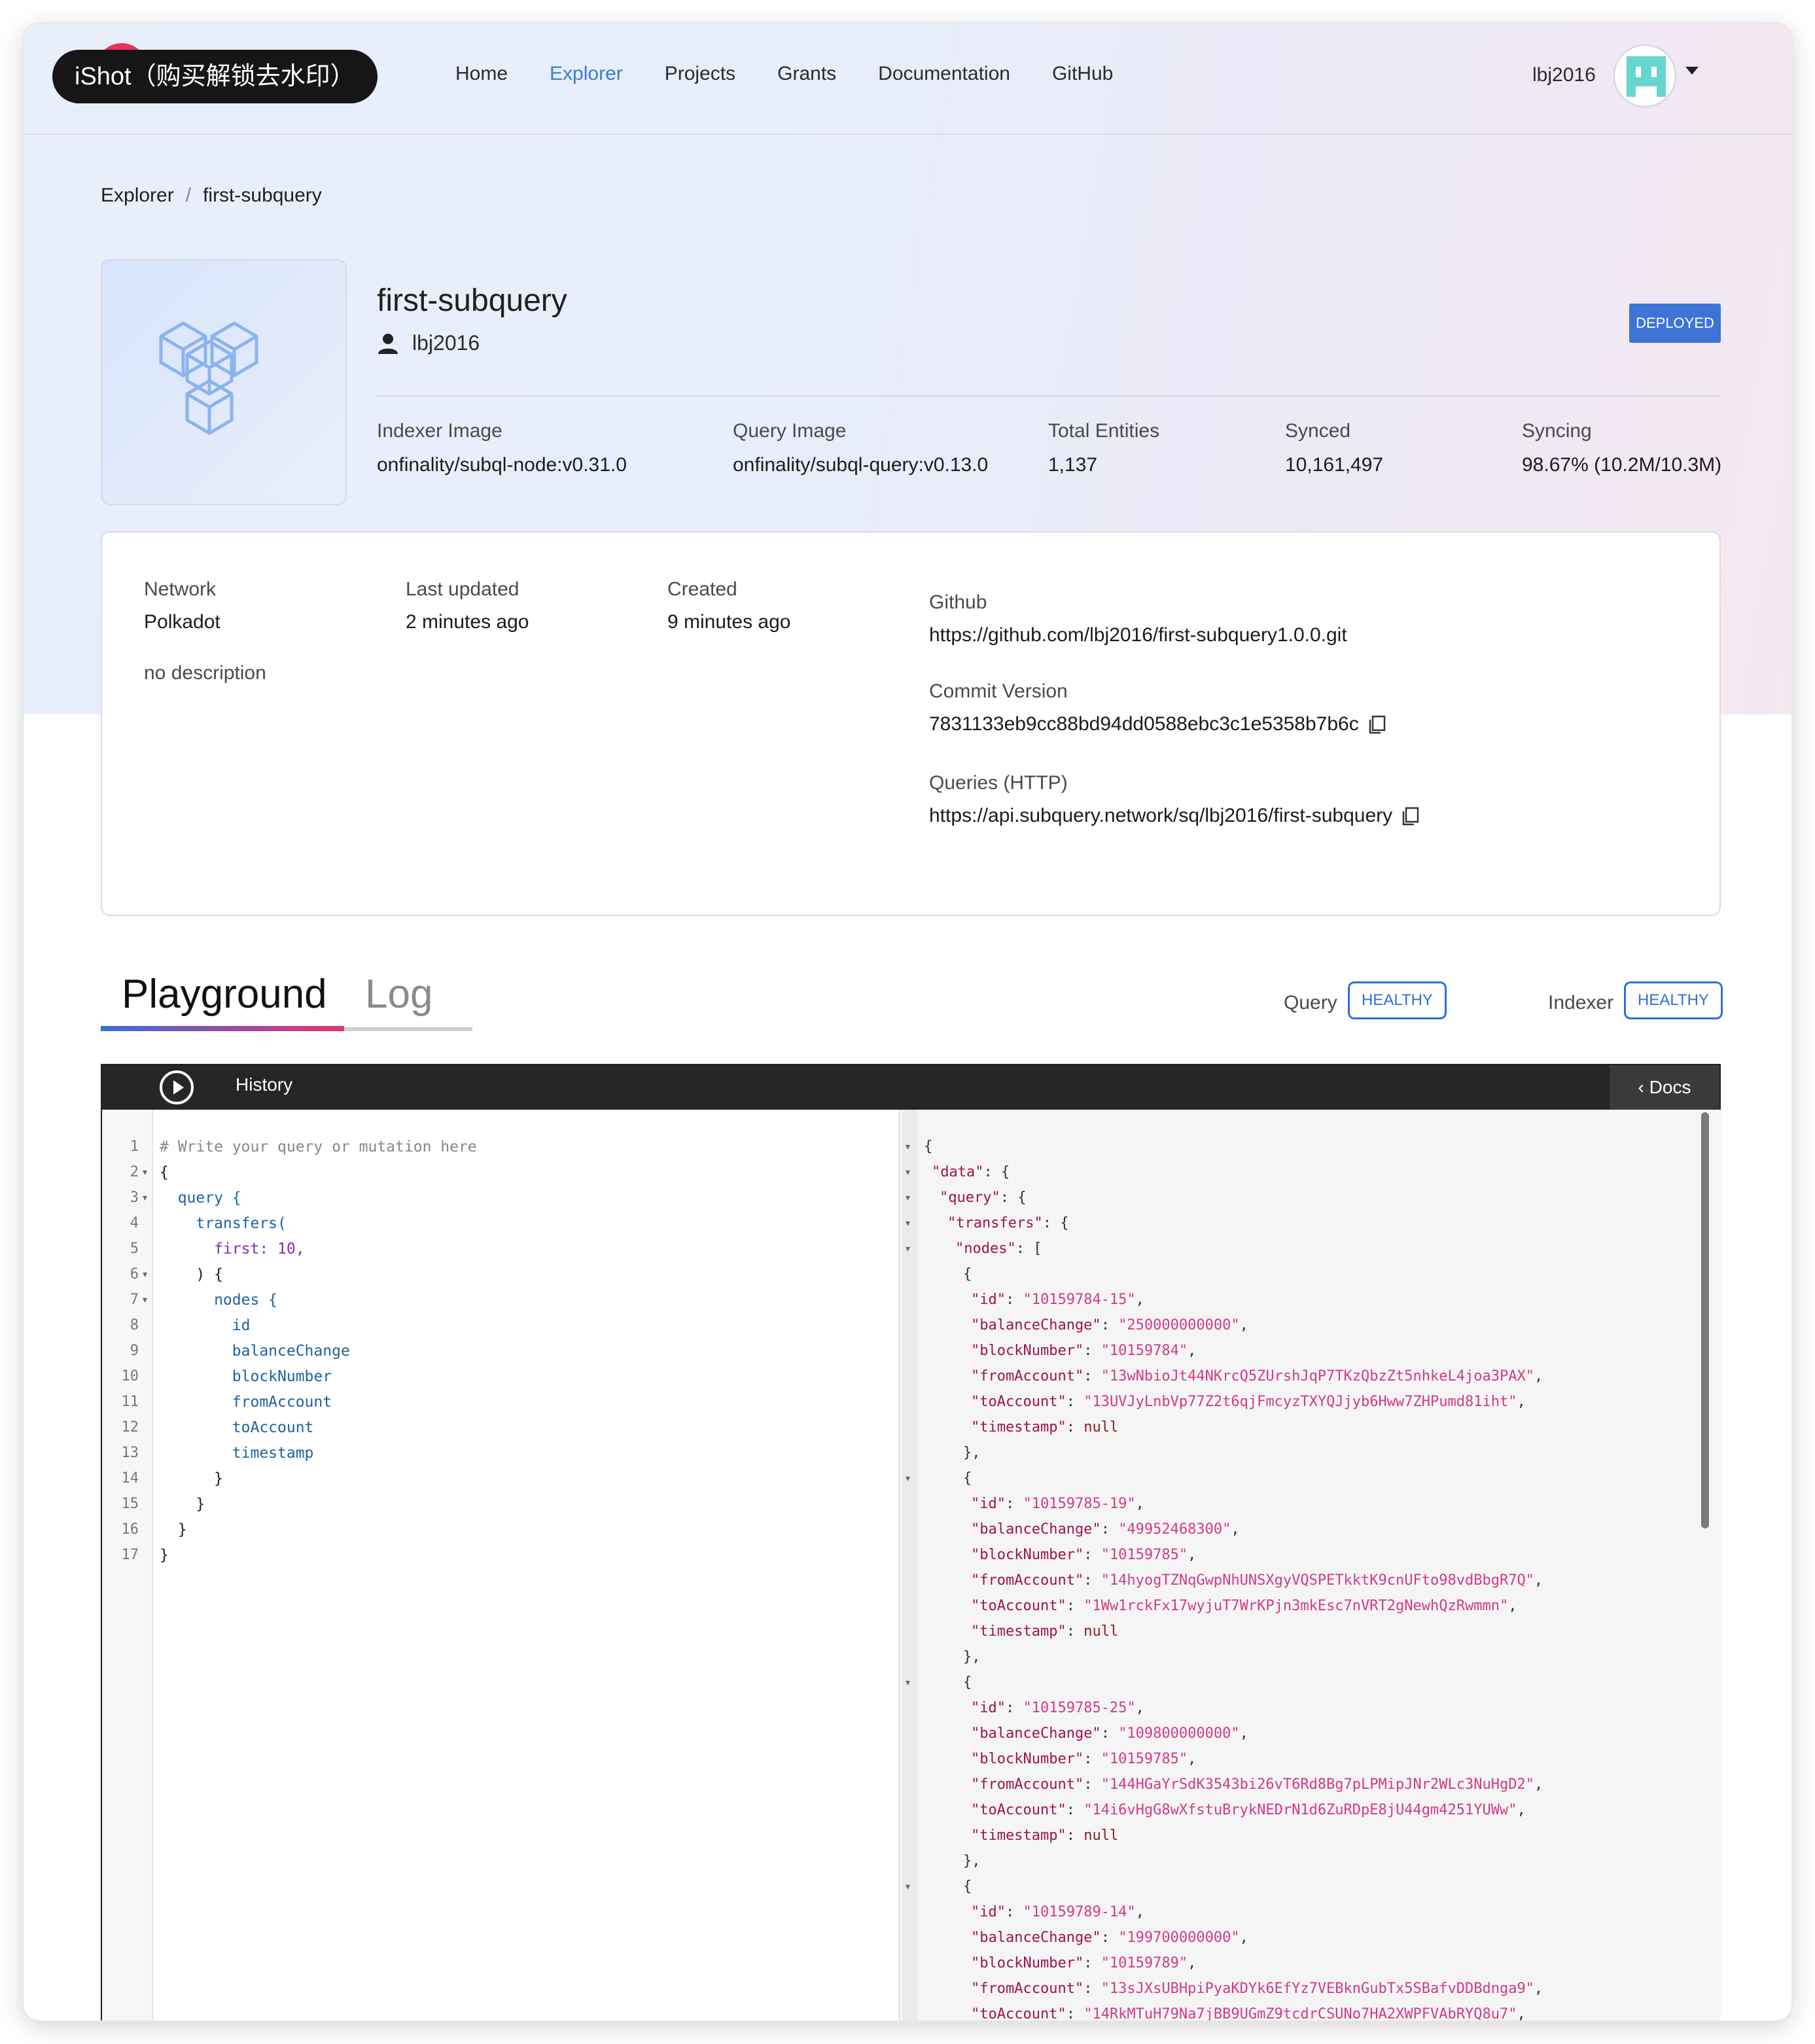 The height and width of the screenshot is (2044, 1815). Describe the element at coordinates (700, 74) in the screenshot. I see `nav-link-projects: Projects` at that location.